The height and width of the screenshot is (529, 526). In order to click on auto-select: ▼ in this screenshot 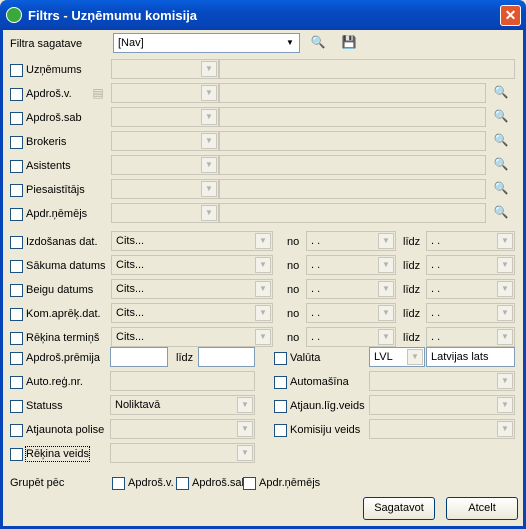, I will do `click(442, 381)`.